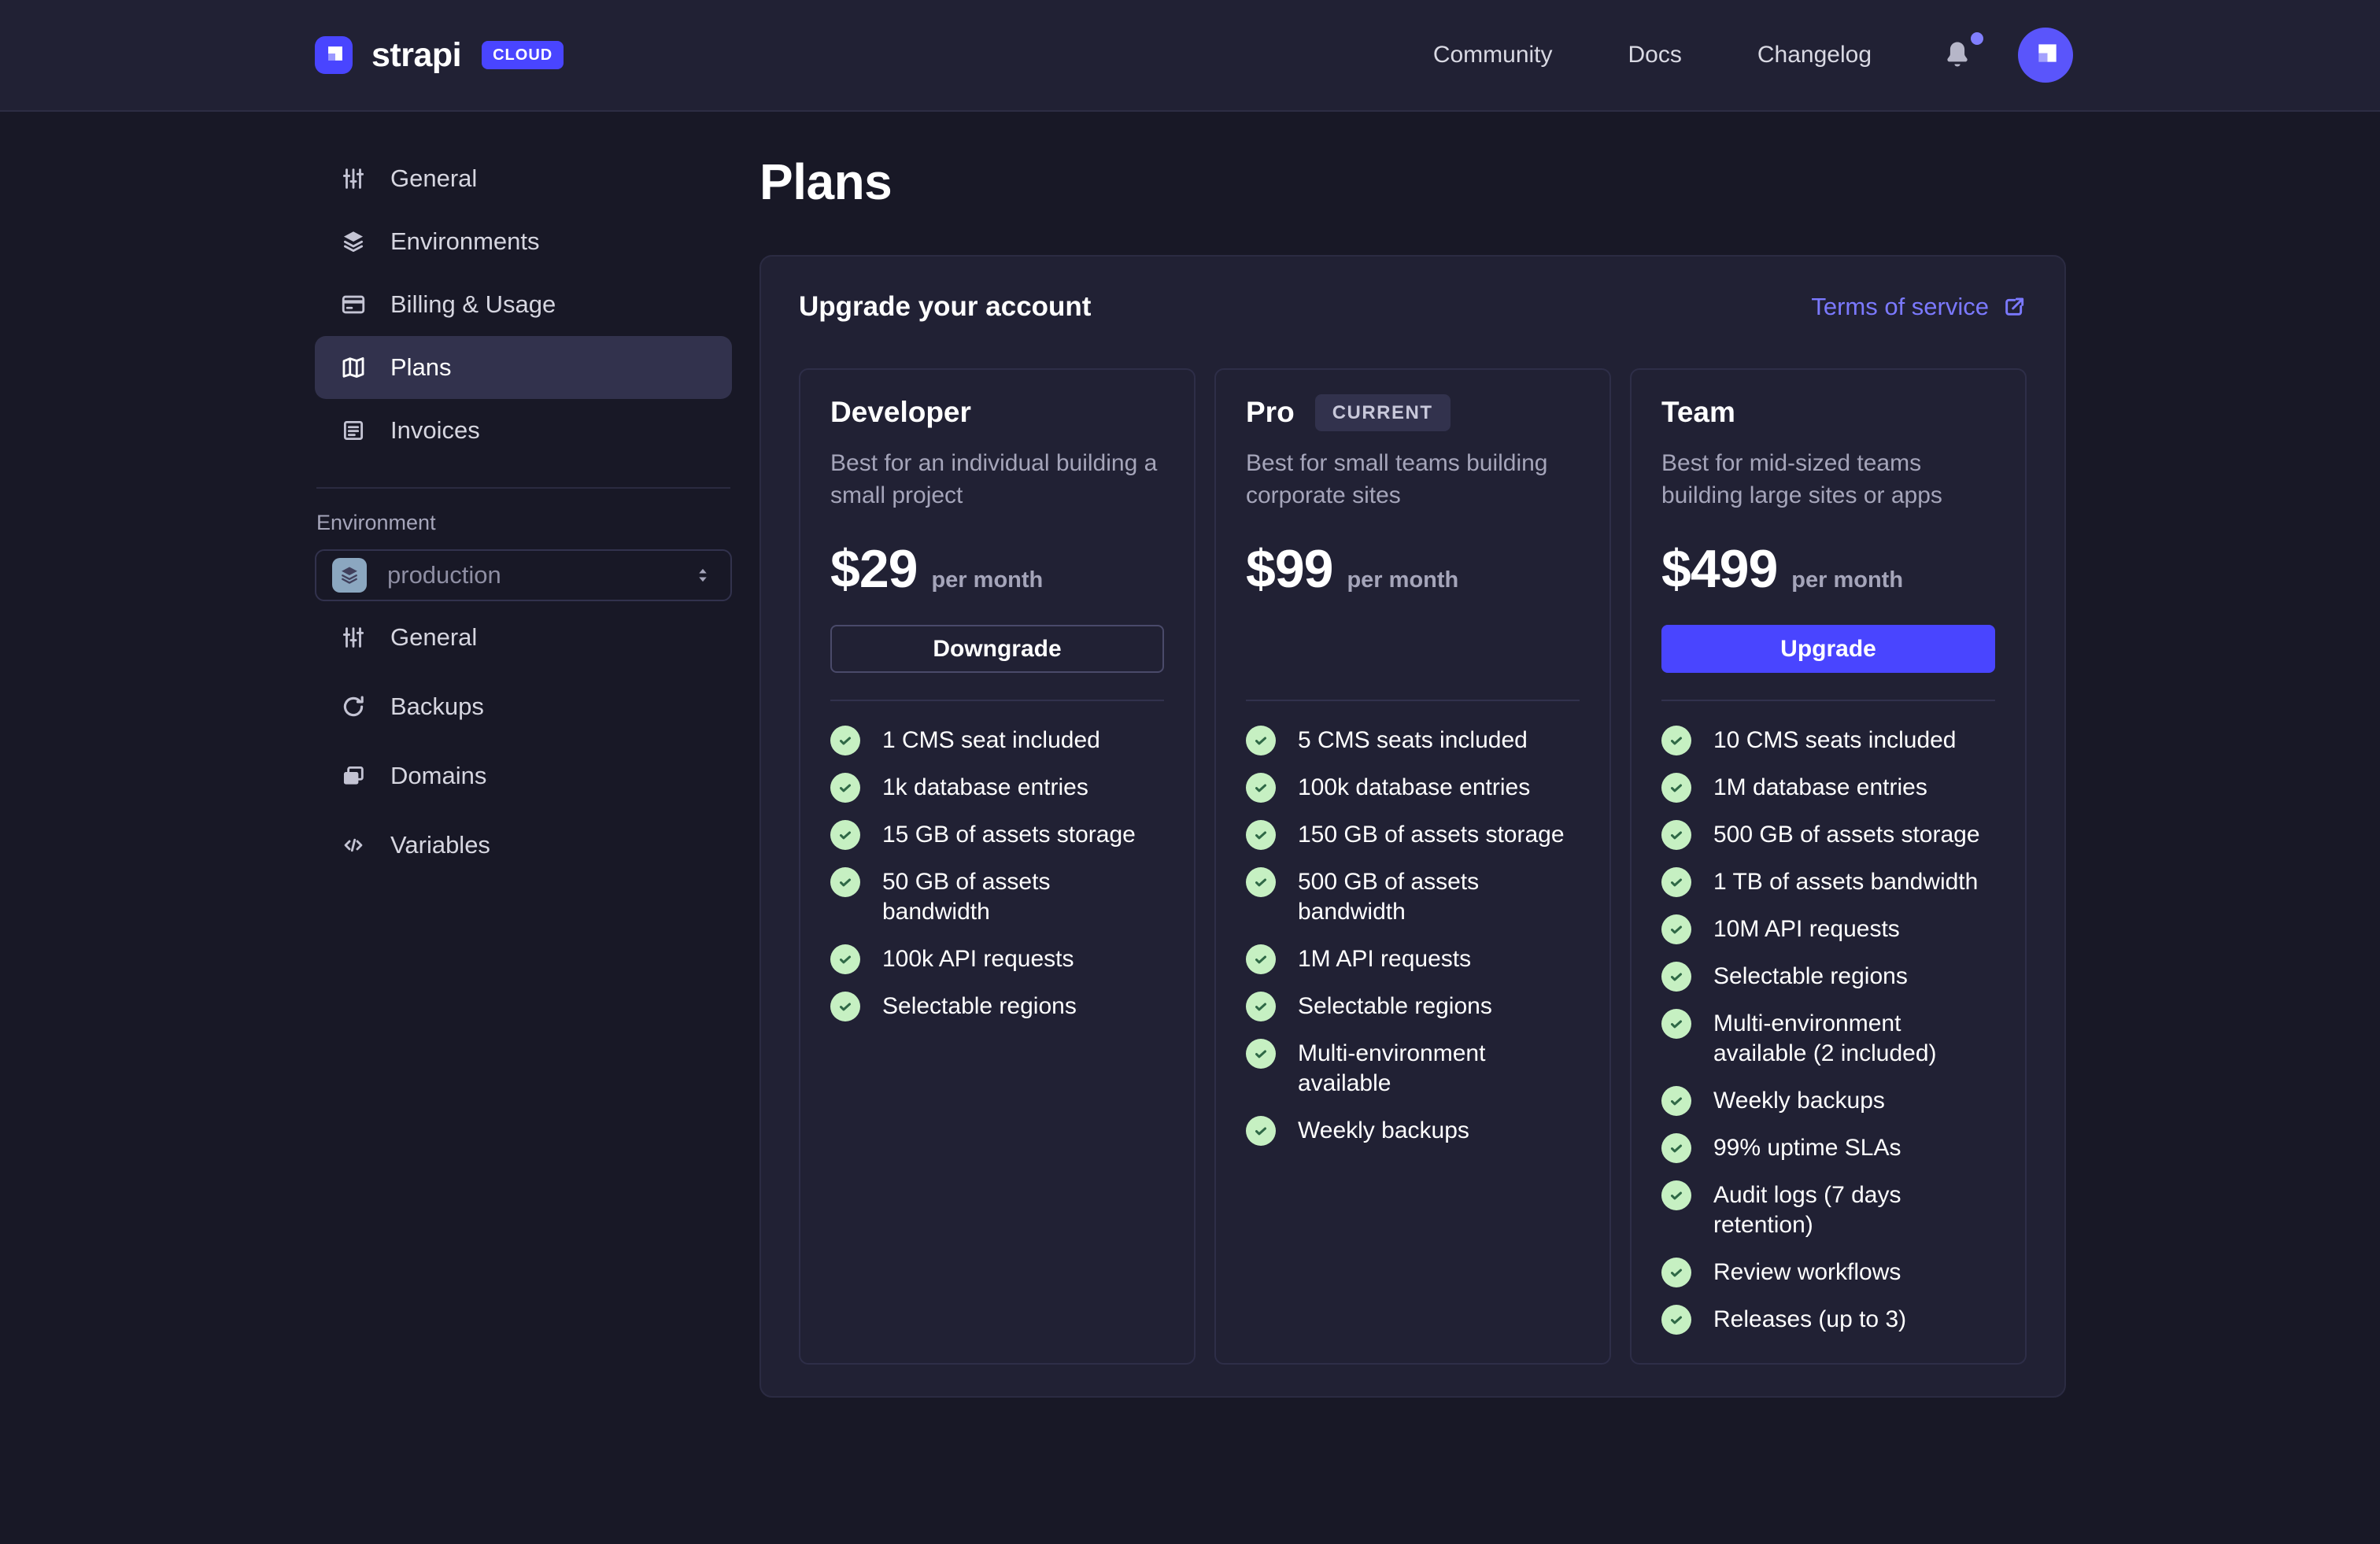 The height and width of the screenshot is (1544, 2380). I want to click on plan-feature-label: 99% uptime SLAs, so click(1807, 1148).